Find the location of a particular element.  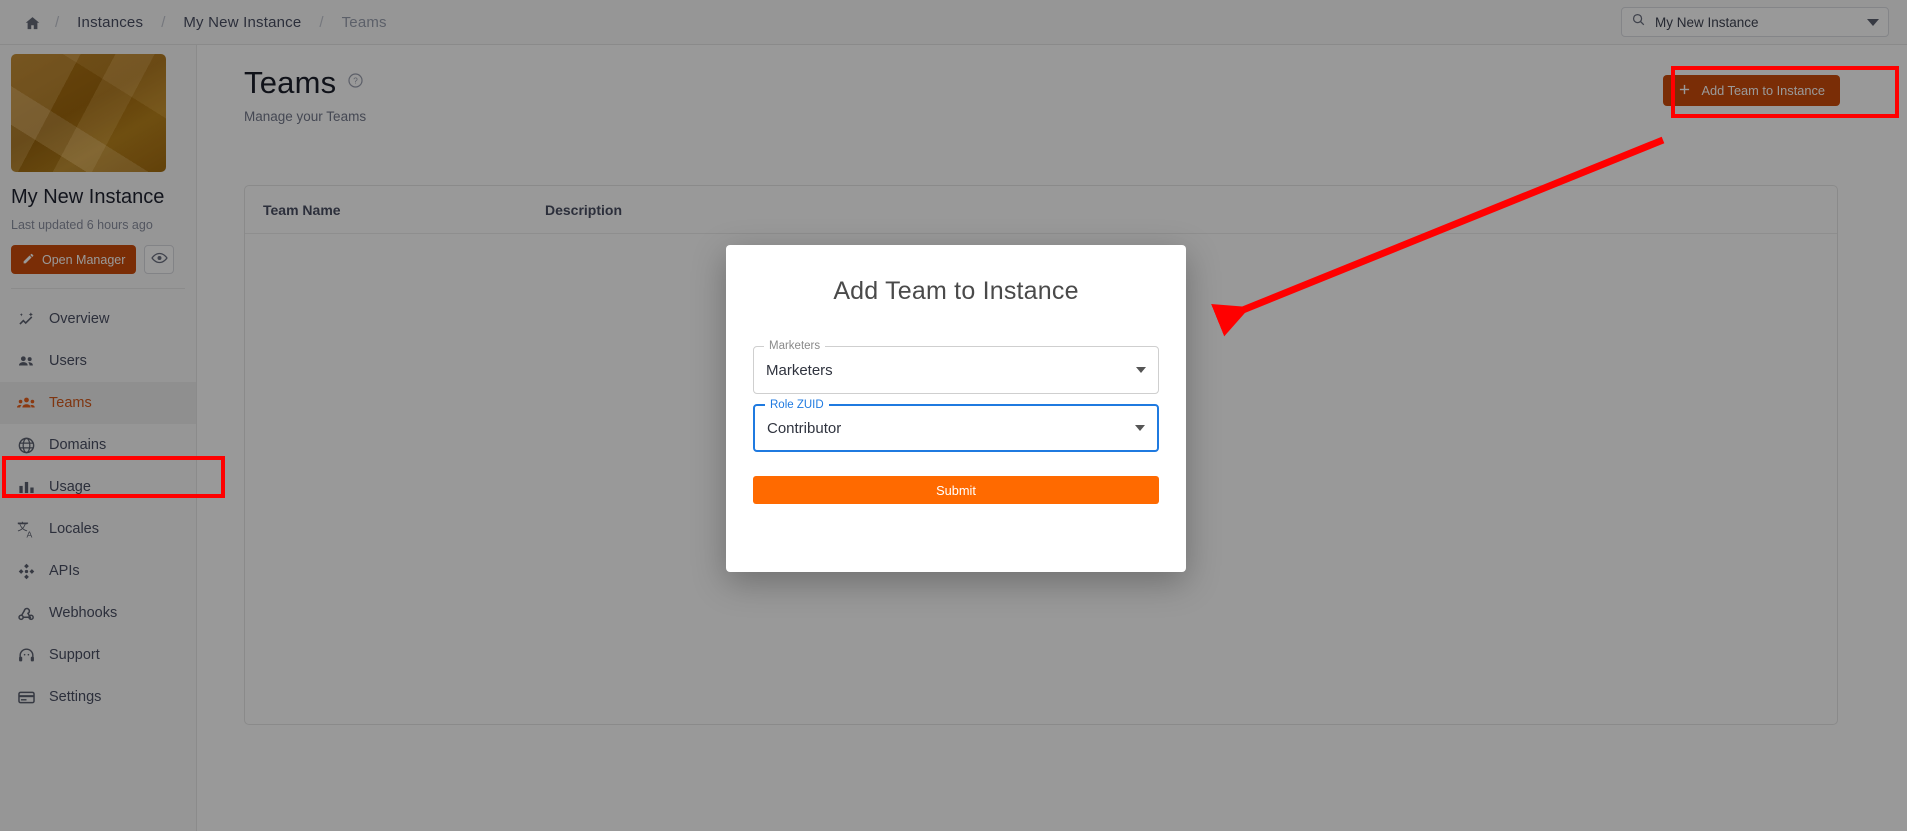

breadcrumb-item-instances: Instances is located at coordinates (110, 22).